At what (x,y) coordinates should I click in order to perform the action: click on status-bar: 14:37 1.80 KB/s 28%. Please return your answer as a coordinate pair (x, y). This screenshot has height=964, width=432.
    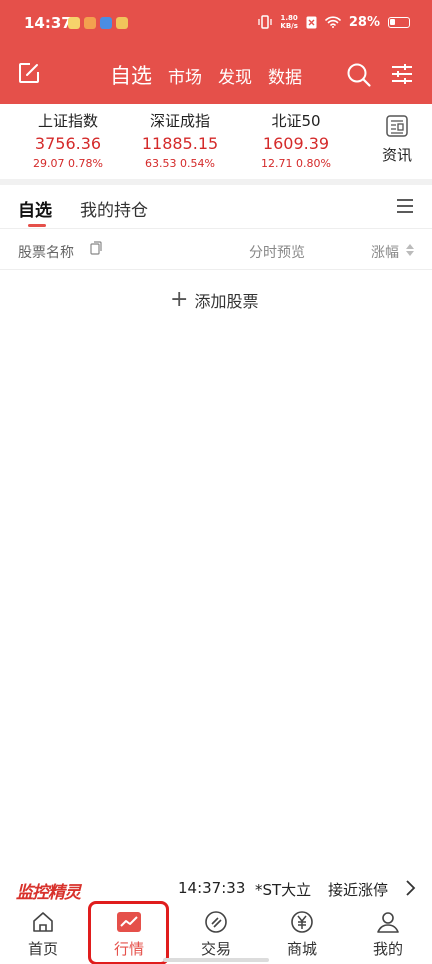
    Looking at the image, I should click on (216, 25).